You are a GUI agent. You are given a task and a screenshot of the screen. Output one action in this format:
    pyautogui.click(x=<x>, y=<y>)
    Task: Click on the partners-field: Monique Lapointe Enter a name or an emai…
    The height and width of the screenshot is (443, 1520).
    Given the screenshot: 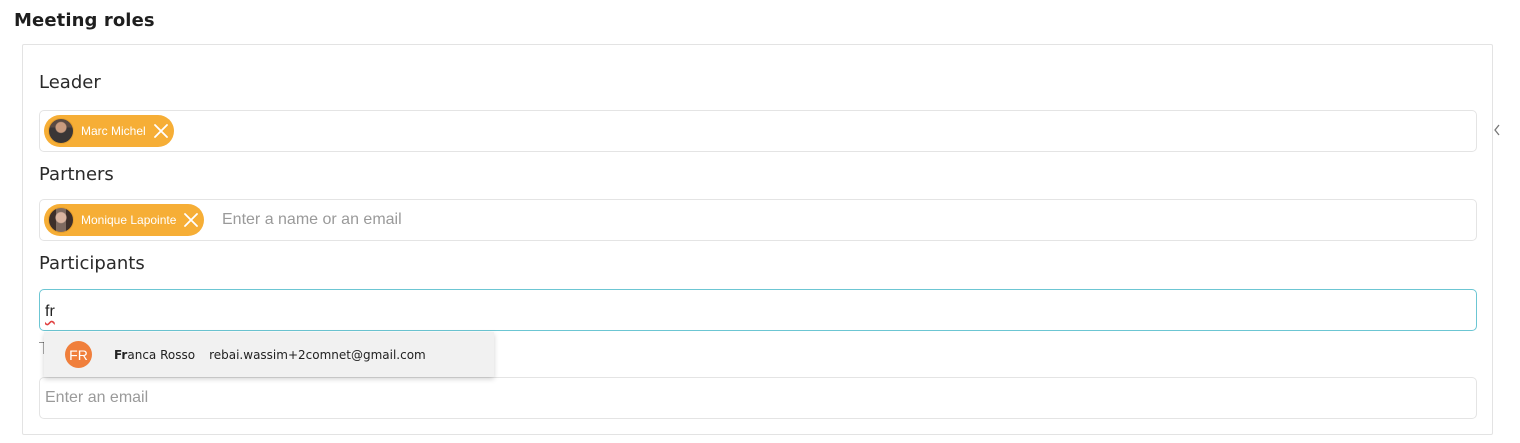 What is the action you would take?
    pyautogui.click(x=758, y=220)
    